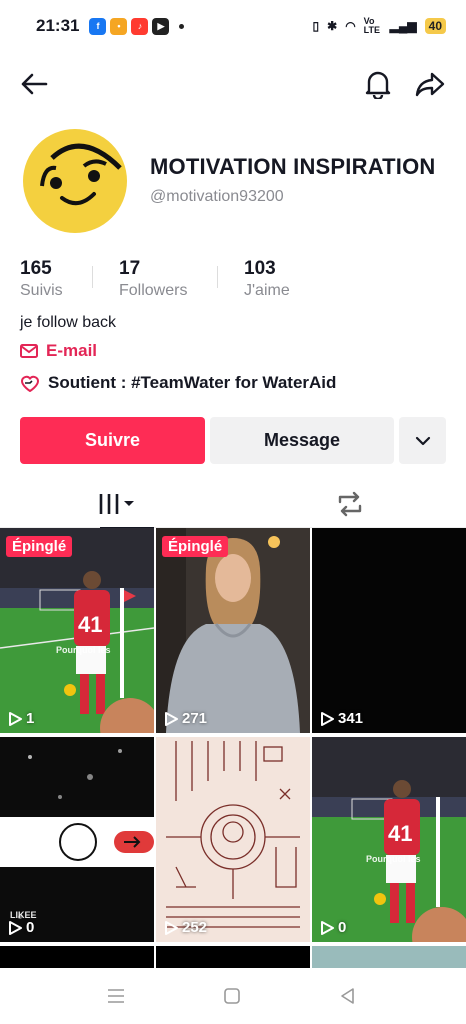 Image resolution: width=466 pixels, height=1024 pixels. Describe the element at coordinates (372, 25) in the screenshot. I see `network-type: Vo LTE` at that location.